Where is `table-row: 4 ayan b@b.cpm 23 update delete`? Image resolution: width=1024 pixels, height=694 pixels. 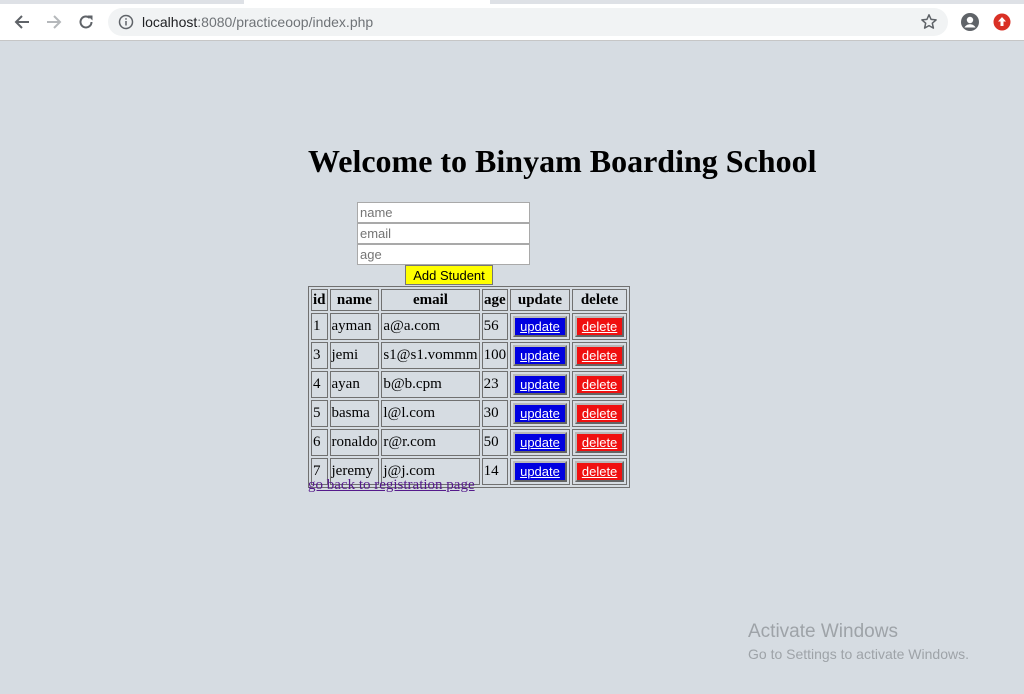
table-row: 4 ayan b@b.cpm 23 update delete is located at coordinates (469, 384).